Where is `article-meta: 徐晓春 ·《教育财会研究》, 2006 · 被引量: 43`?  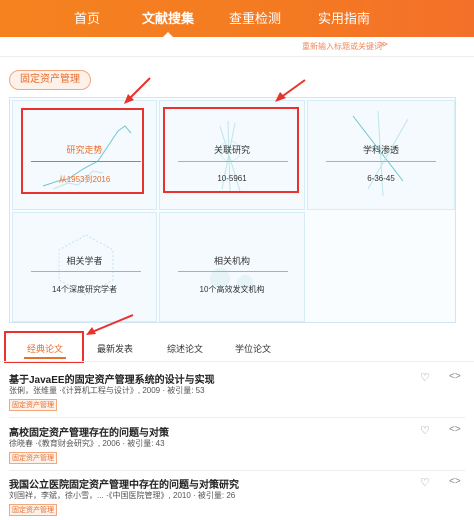 article-meta: 徐晓春 ·《教育财会研究》, 2006 · 被引量: 43 is located at coordinates (87, 443).